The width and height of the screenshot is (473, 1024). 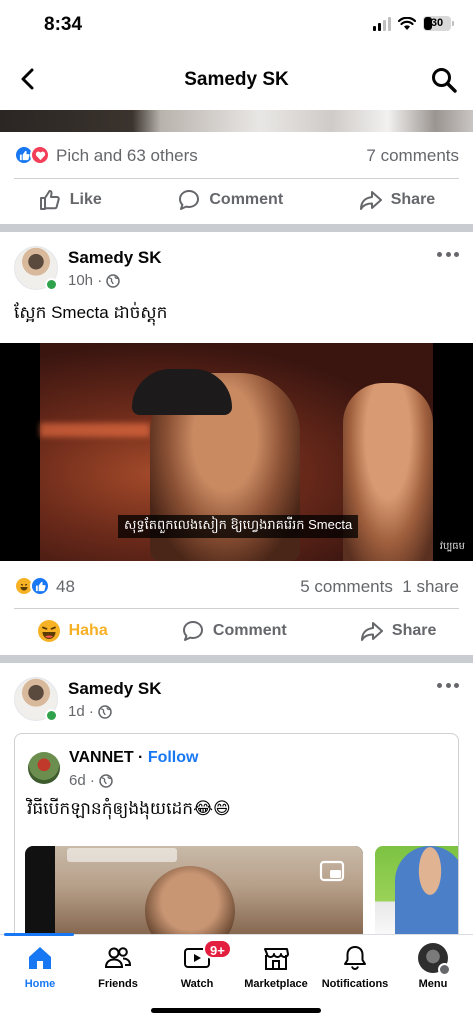 What do you see at coordinates (129, 808) in the screenshot?
I see `shared-post-text: វិធីបើកឡានកុំឲ្យងងុយដេក😂😄` at bounding box center [129, 808].